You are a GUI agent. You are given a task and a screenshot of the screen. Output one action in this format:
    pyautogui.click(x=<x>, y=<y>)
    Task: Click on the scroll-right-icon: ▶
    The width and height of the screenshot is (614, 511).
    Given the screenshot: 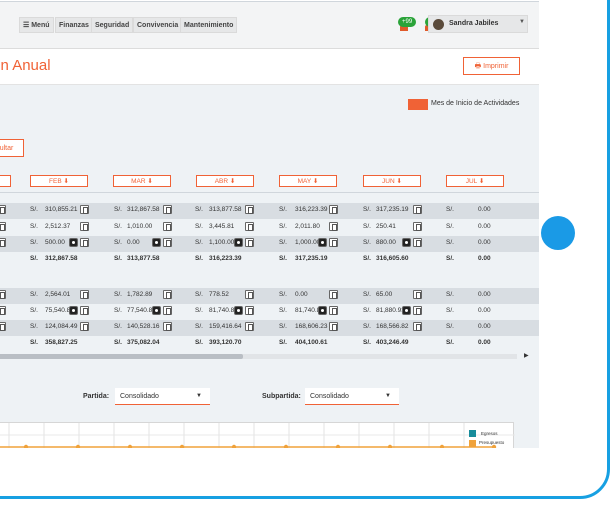 What is the action you would take?
    pyautogui.click(x=526, y=355)
    